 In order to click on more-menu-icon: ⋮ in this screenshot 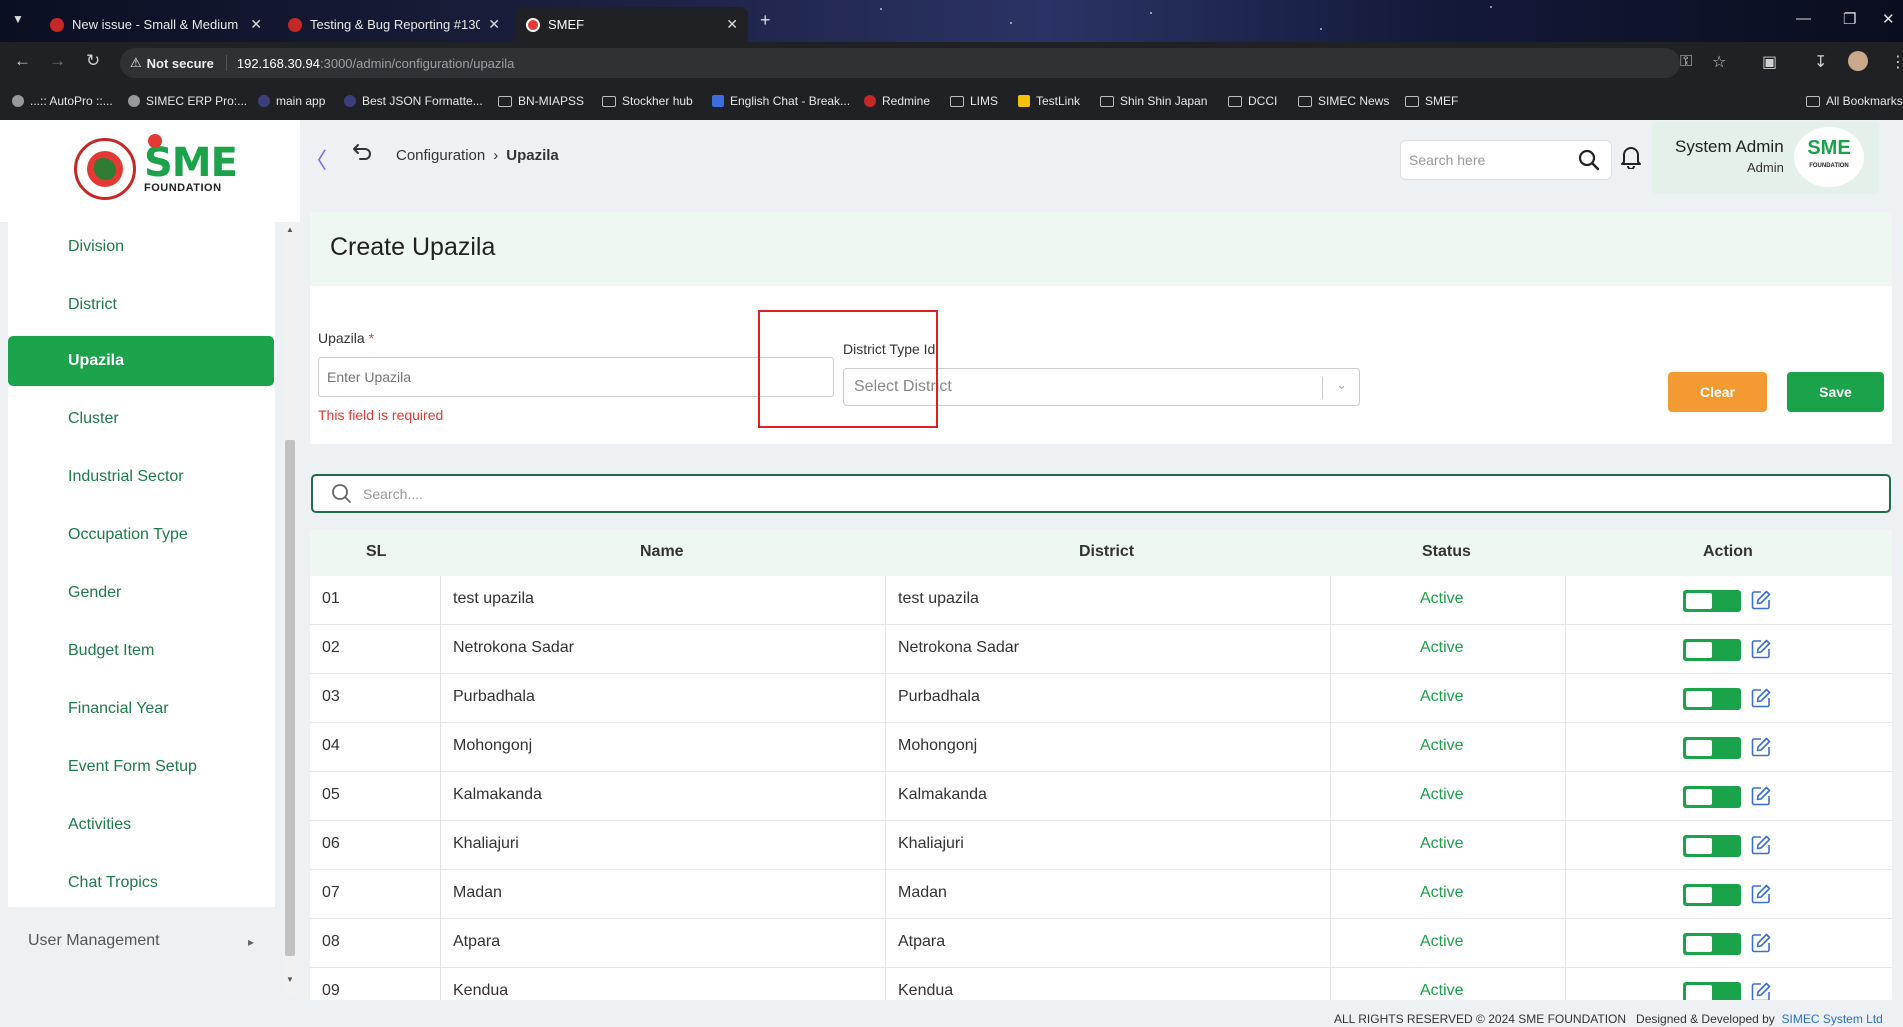, I will do `click(1896, 62)`.